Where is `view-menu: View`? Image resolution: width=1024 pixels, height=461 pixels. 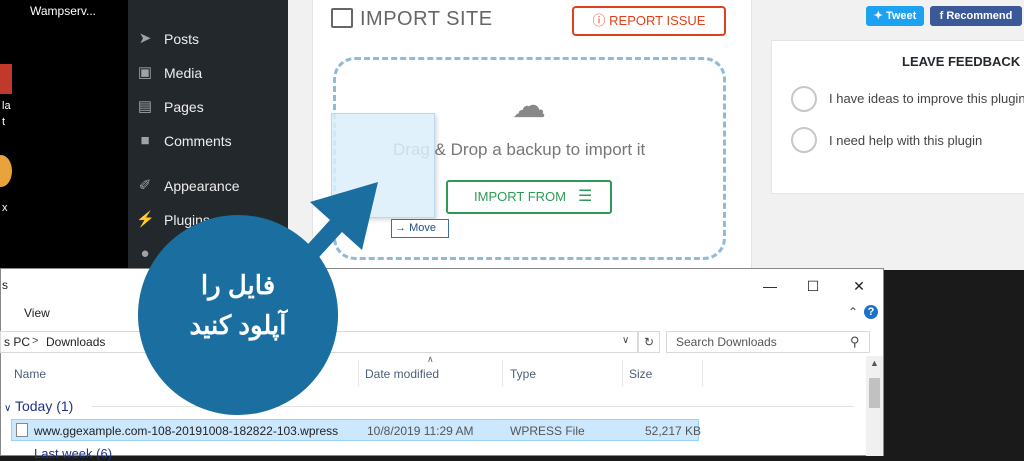
view-menu: View is located at coordinates (37, 313).